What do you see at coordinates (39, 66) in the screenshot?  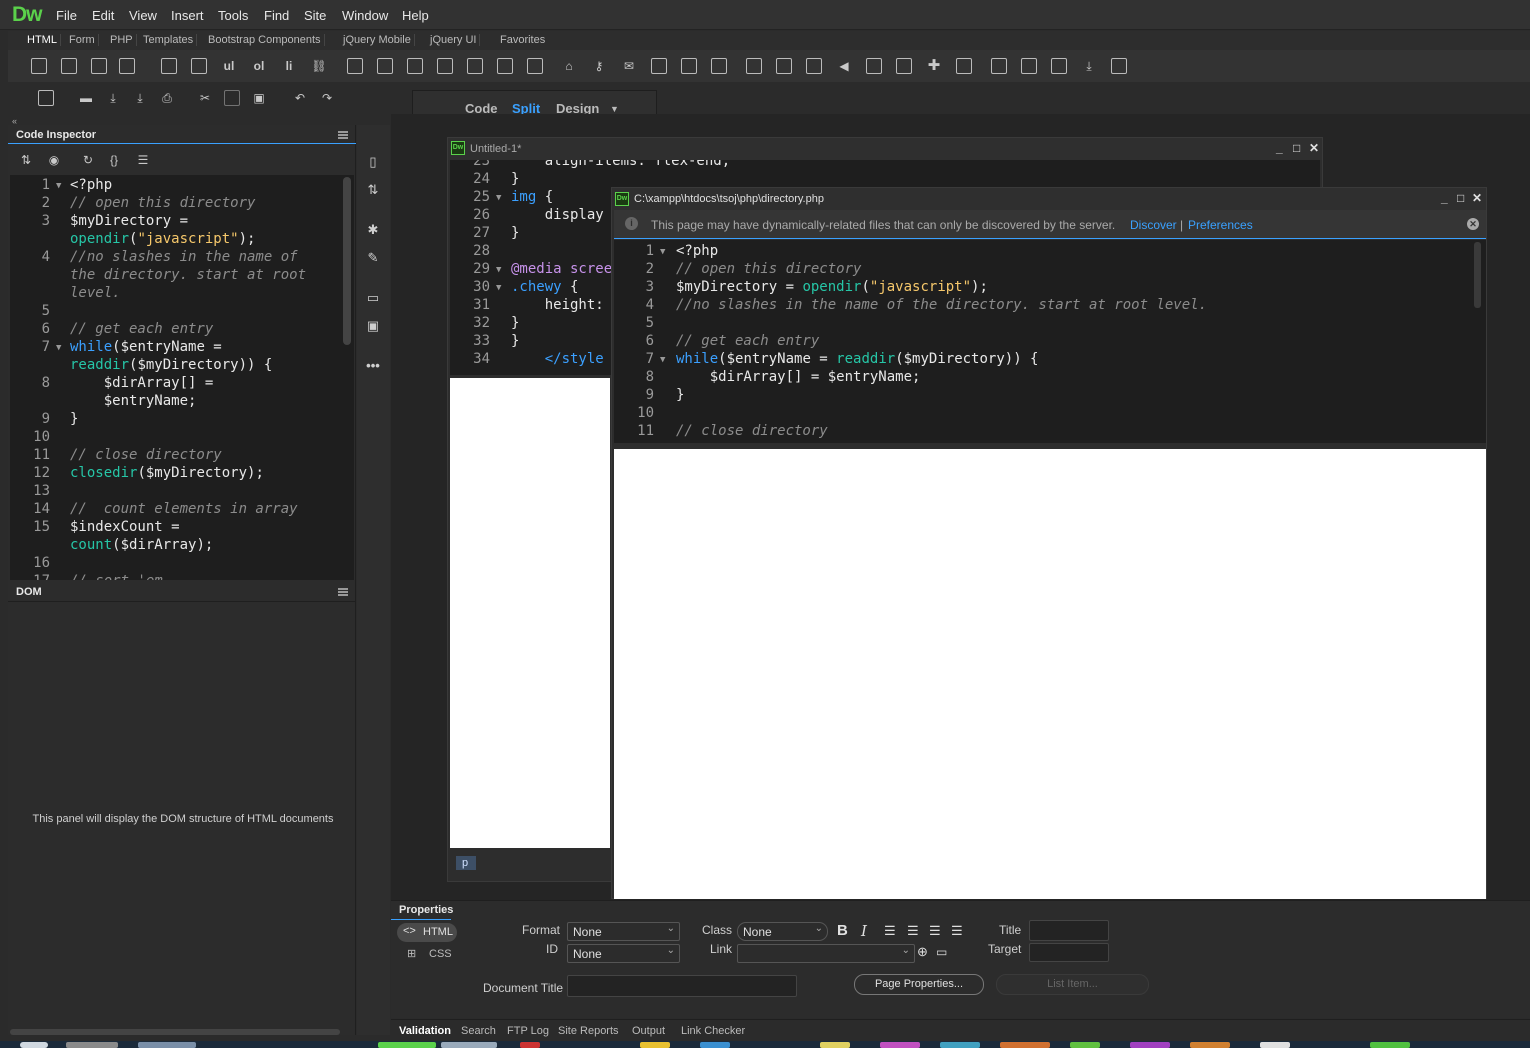 I see `div-icon` at bounding box center [39, 66].